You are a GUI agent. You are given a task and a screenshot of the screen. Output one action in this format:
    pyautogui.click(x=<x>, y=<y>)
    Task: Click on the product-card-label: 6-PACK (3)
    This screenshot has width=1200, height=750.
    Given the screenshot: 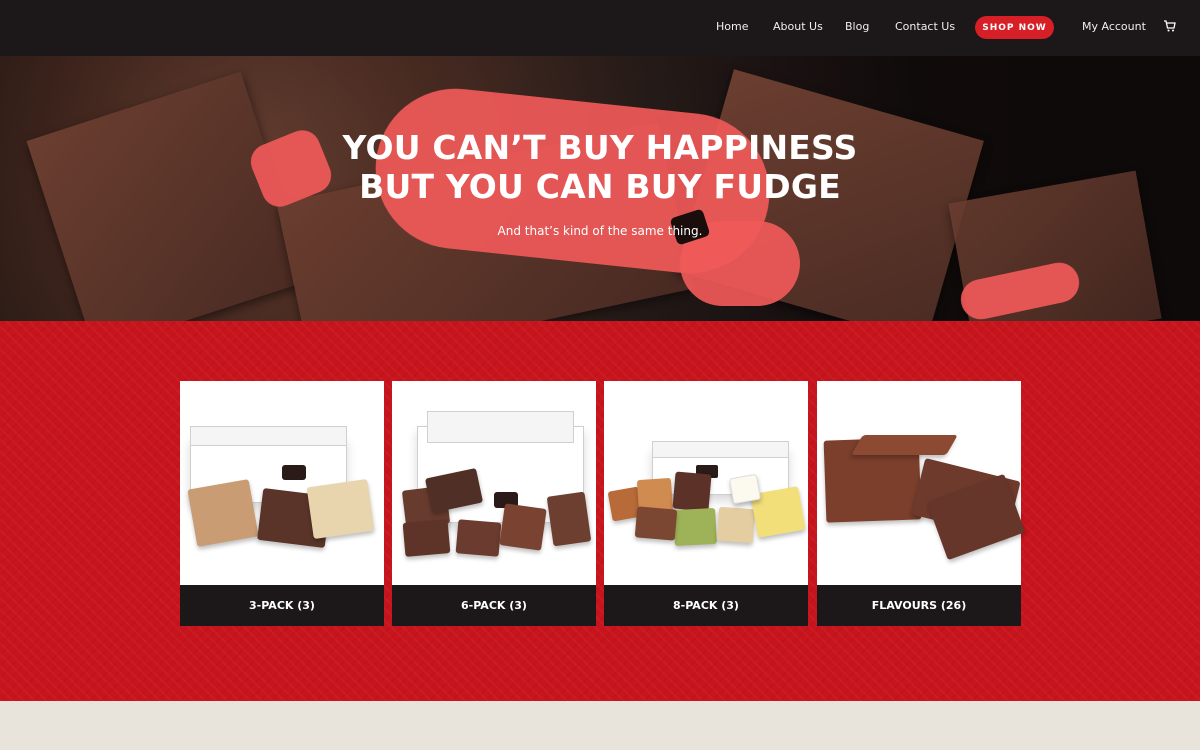 What is the action you would take?
    pyautogui.click(x=494, y=605)
    